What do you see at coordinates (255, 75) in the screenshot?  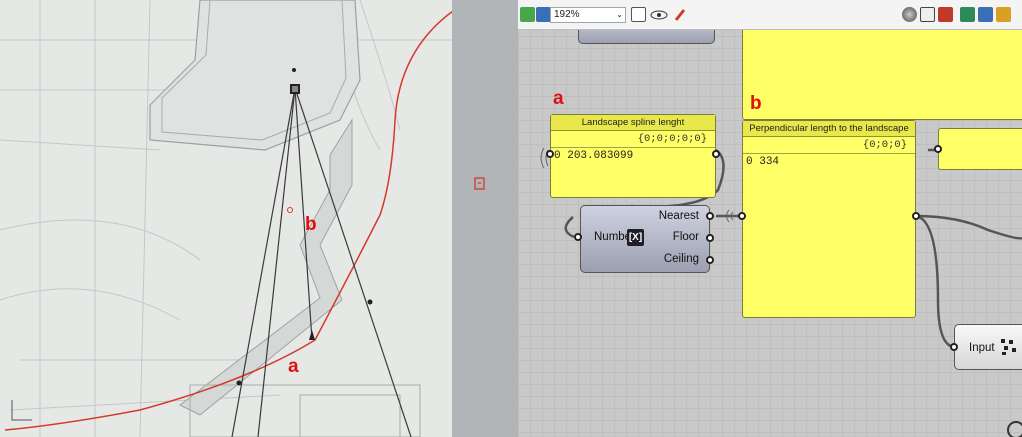 I see `building-outline` at bounding box center [255, 75].